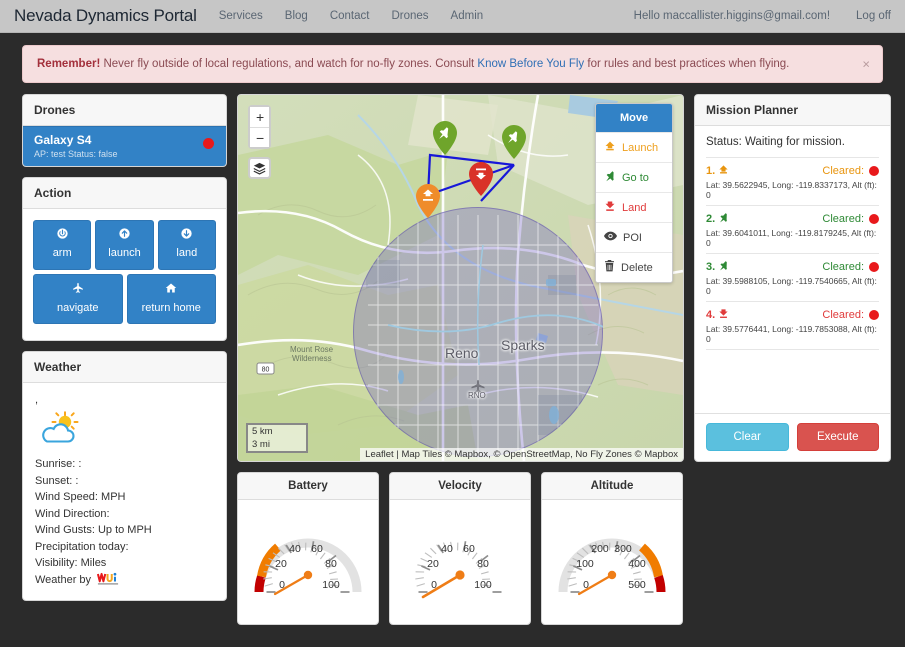 Image resolution: width=905 pixels, height=647 pixels. Describe the element at coordinates (350, 16) in the screenshot. I see `nav-link-contact: Contact` at that location.